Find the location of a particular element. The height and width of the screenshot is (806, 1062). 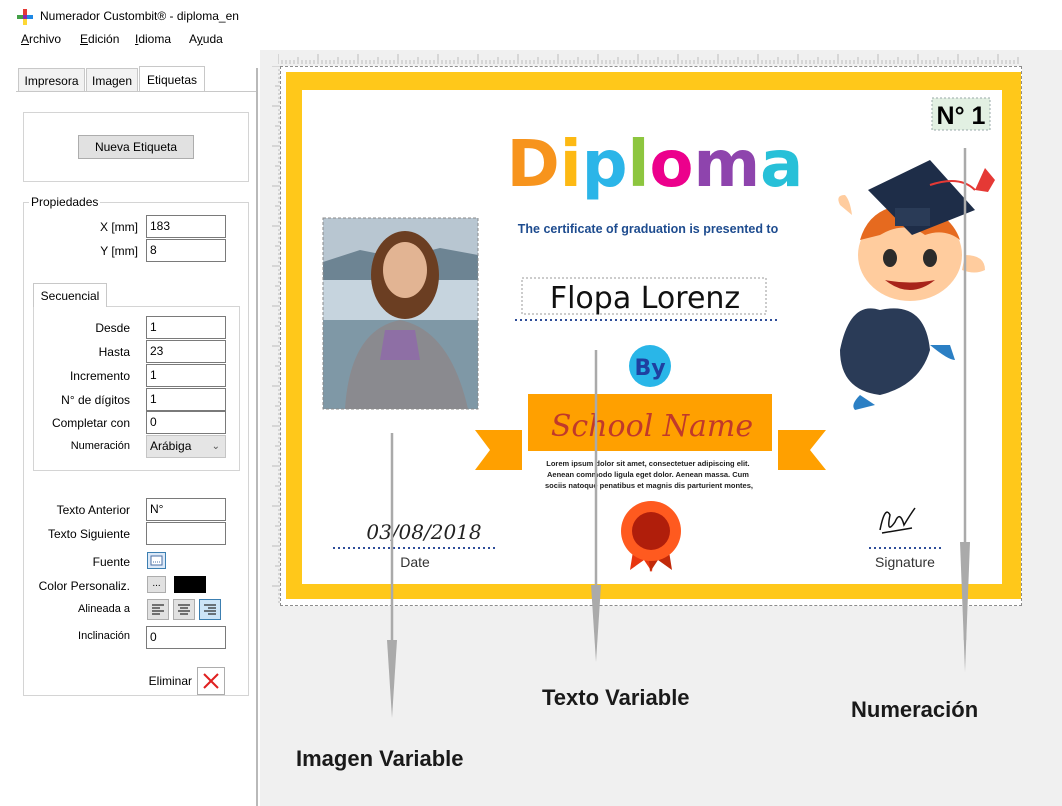

diploma-title: Diploma is located at coordinates (655, 165).